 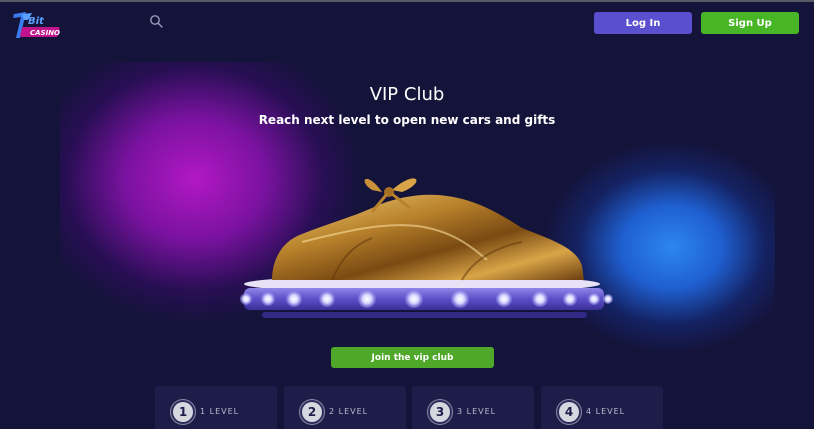 What do you see at coordinates (349, 411) in the screenshot?
I see `level-label: 2 LEVEL` at bounding box center [349, 411].